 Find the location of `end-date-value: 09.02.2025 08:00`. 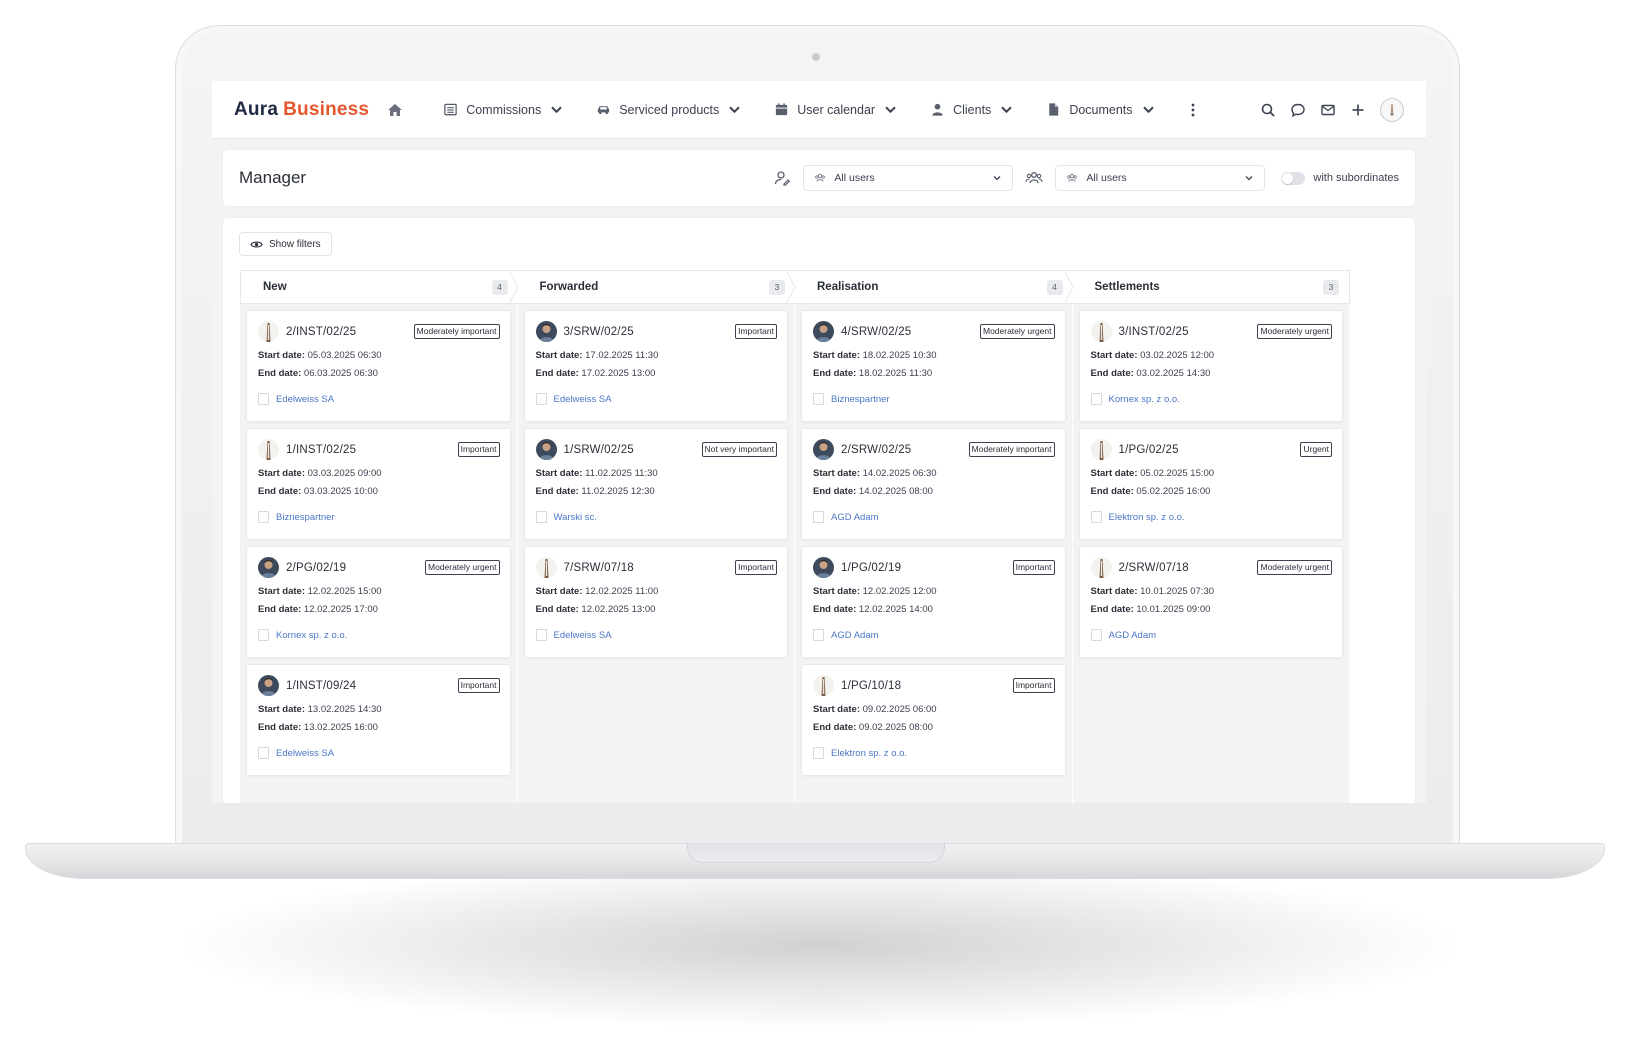

end-date-value: 09.02.2025 08:00 is located at coordinates (895, 727).